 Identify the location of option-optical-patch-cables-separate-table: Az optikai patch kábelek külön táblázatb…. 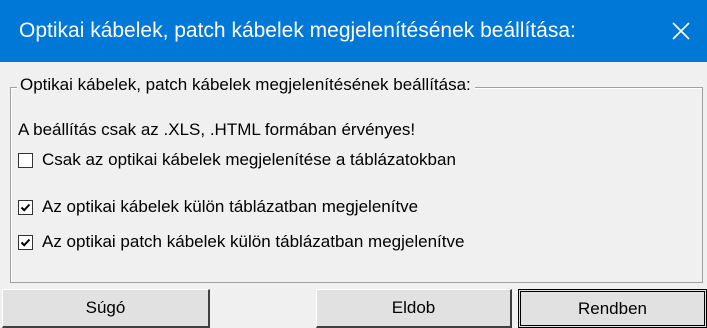
(241, 242).